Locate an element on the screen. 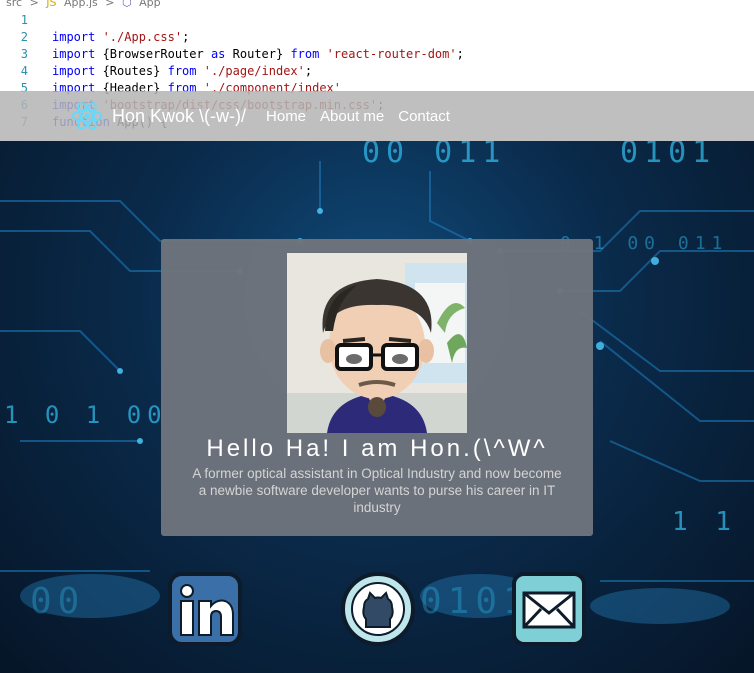 This screenshot has height=673, width=754. navbar: Hon Kwok \(-w-)/ Home About me Contact is located at coordinates (377, 116).